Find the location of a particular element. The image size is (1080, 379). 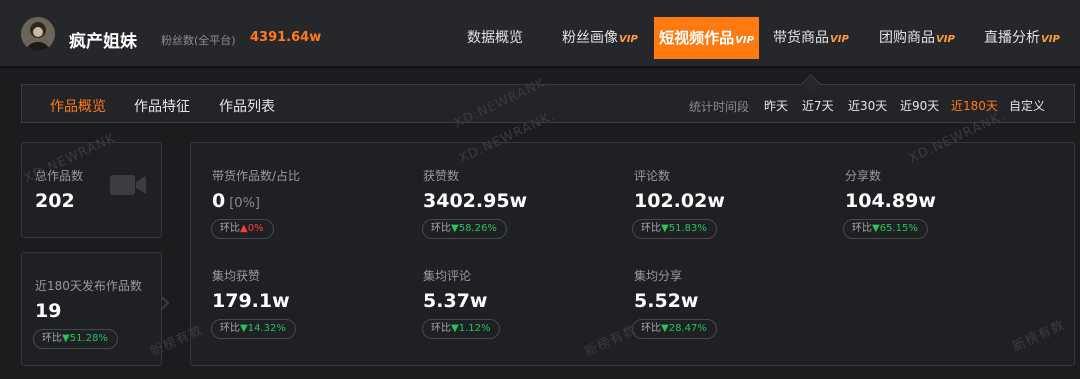

nav-tab-live-analysis: 直播分析VIP is located at coordinates (1022, 38).